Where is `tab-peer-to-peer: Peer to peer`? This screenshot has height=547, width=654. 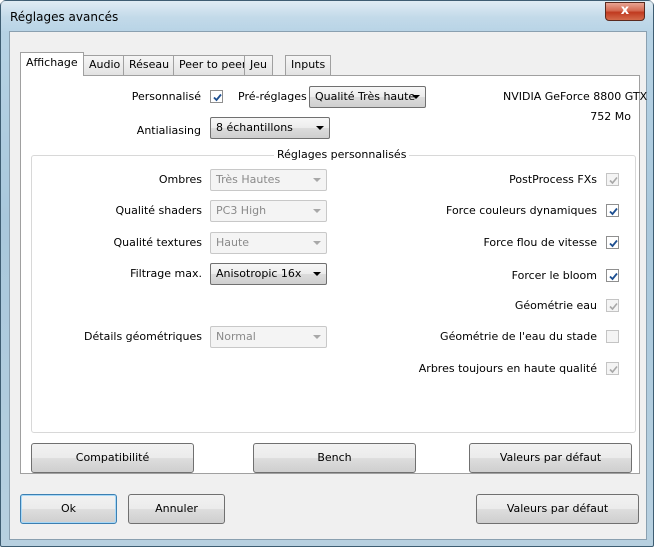 tab-peer-to-peer: Peer to peer is located at coordinates (213, 65).